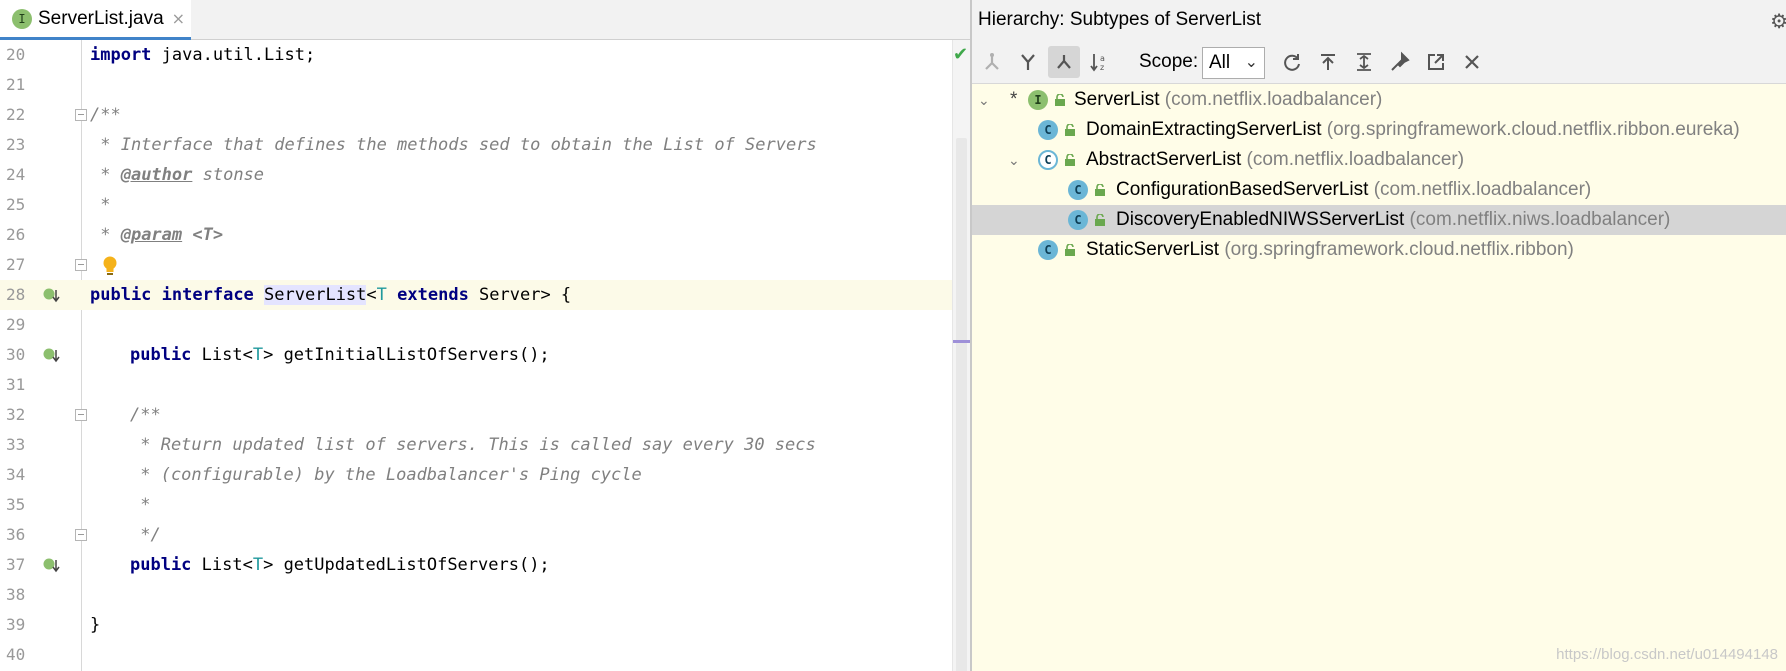 Image resolution: width=1786 pixels, height=671 pixels. What do you see at coordinates (110, 266) in the screenshot?
I see `lightbulb-icon` at bounding box center [110, 266].